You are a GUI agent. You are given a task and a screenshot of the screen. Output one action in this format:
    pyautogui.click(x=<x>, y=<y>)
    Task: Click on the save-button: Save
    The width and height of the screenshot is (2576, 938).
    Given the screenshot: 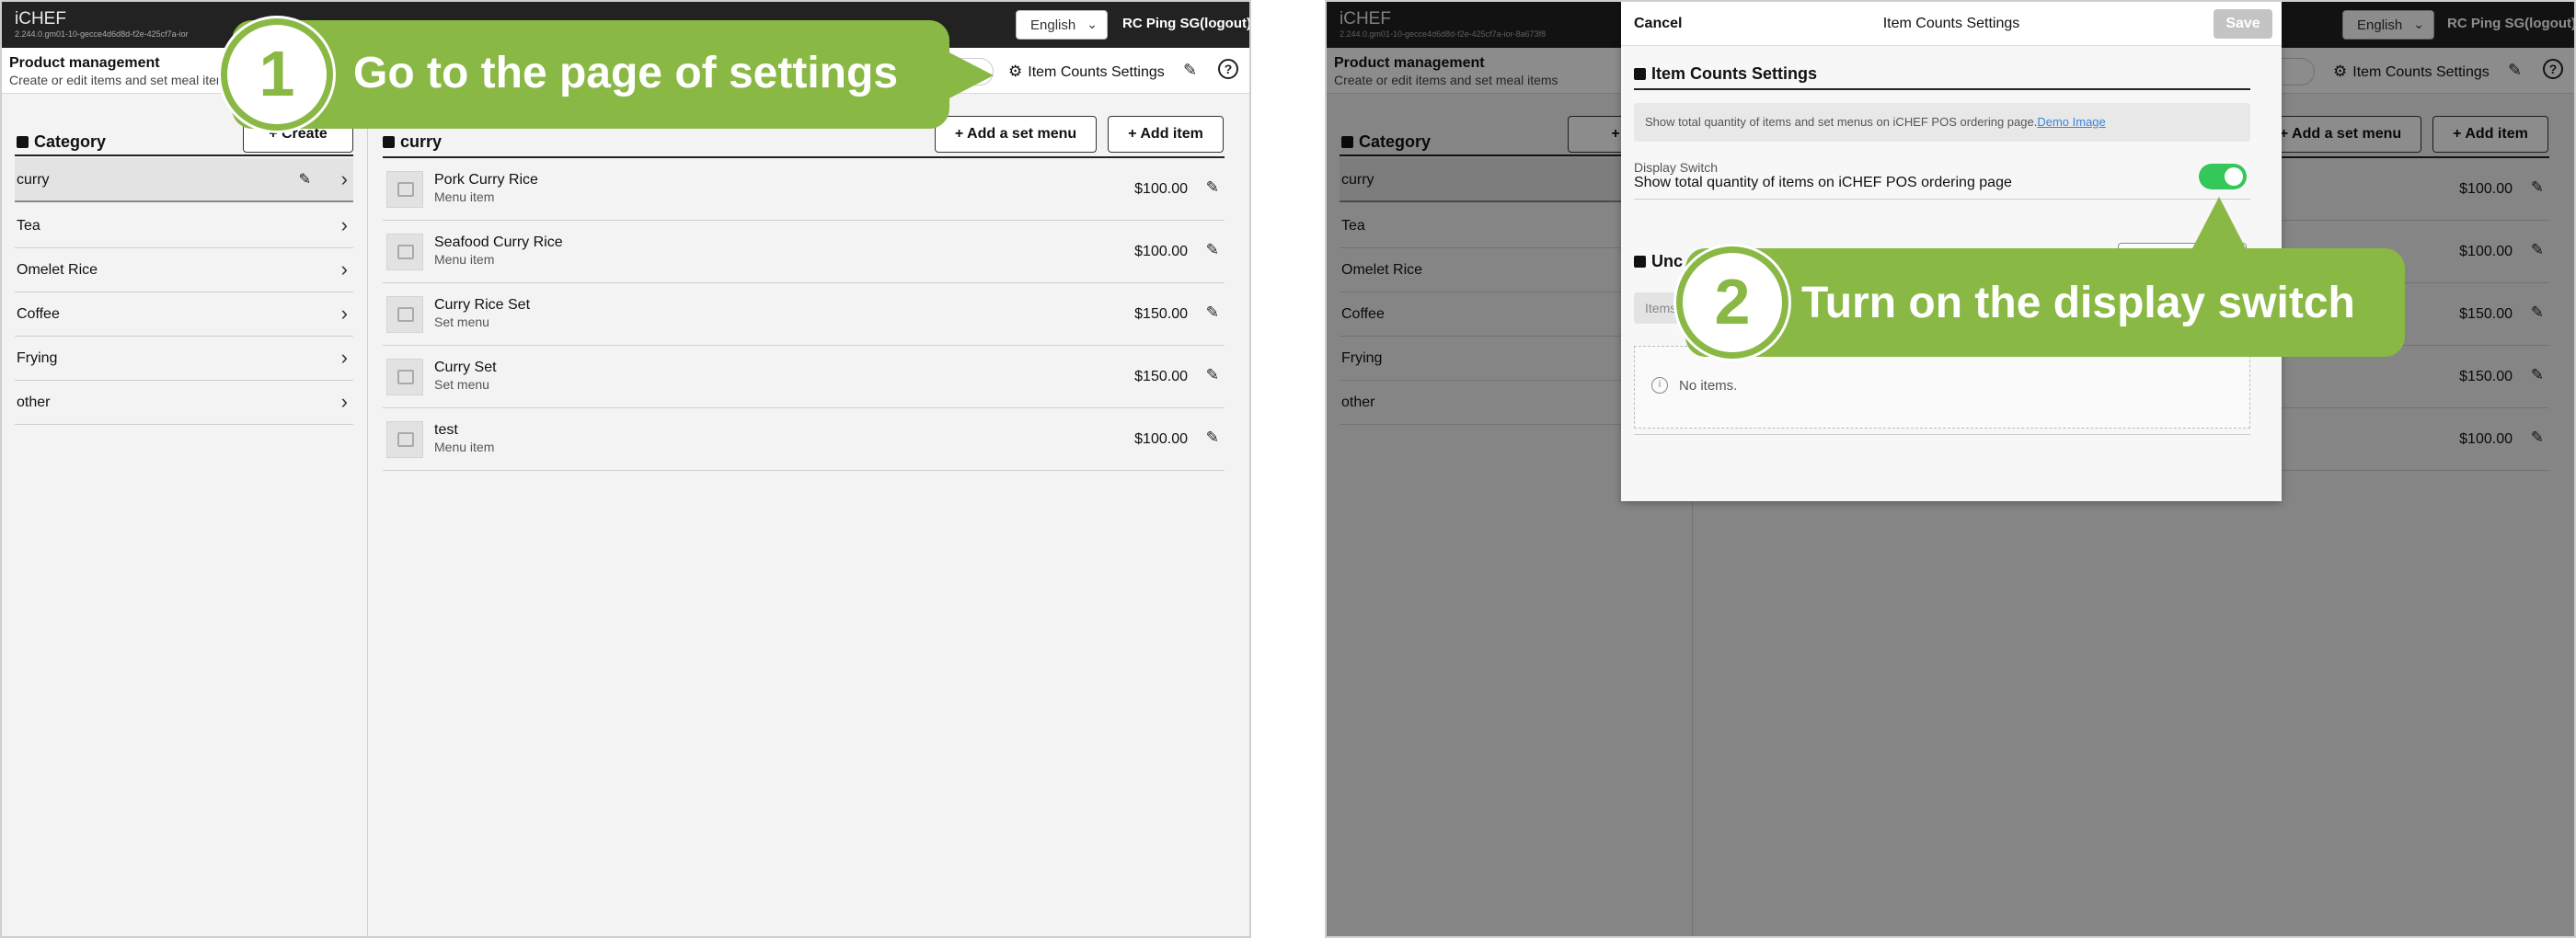 What is the action you would take?
    pyautogui.click(x=2243, y=24)
    